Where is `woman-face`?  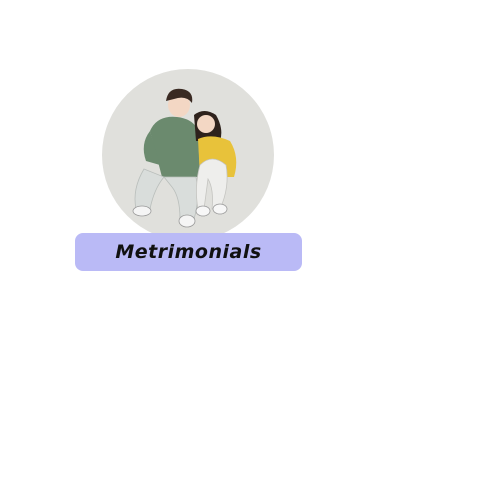
woman-face is located at coordinates (206, 124).